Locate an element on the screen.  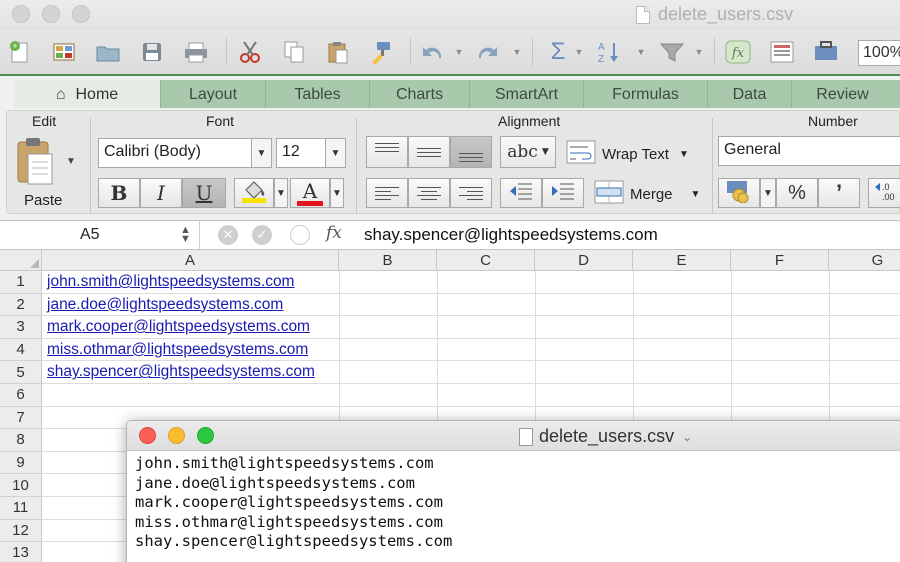
function-icon: fx is located at coordinates (738, 52).